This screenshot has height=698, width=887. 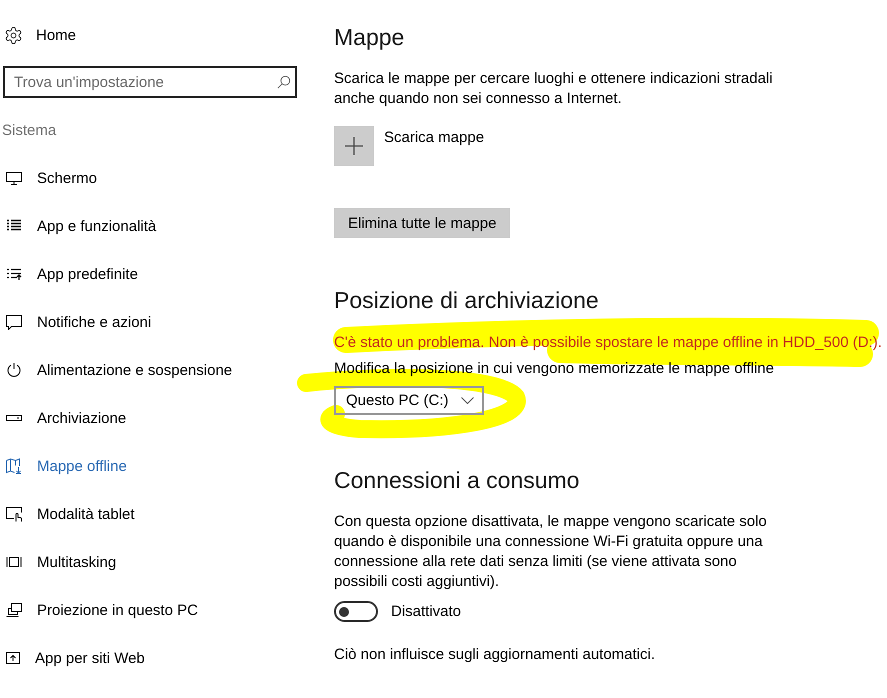 What do you see at coordinates (14, 466) in the screenshot?
I see `map-icon` at bounding box center [14, 466].